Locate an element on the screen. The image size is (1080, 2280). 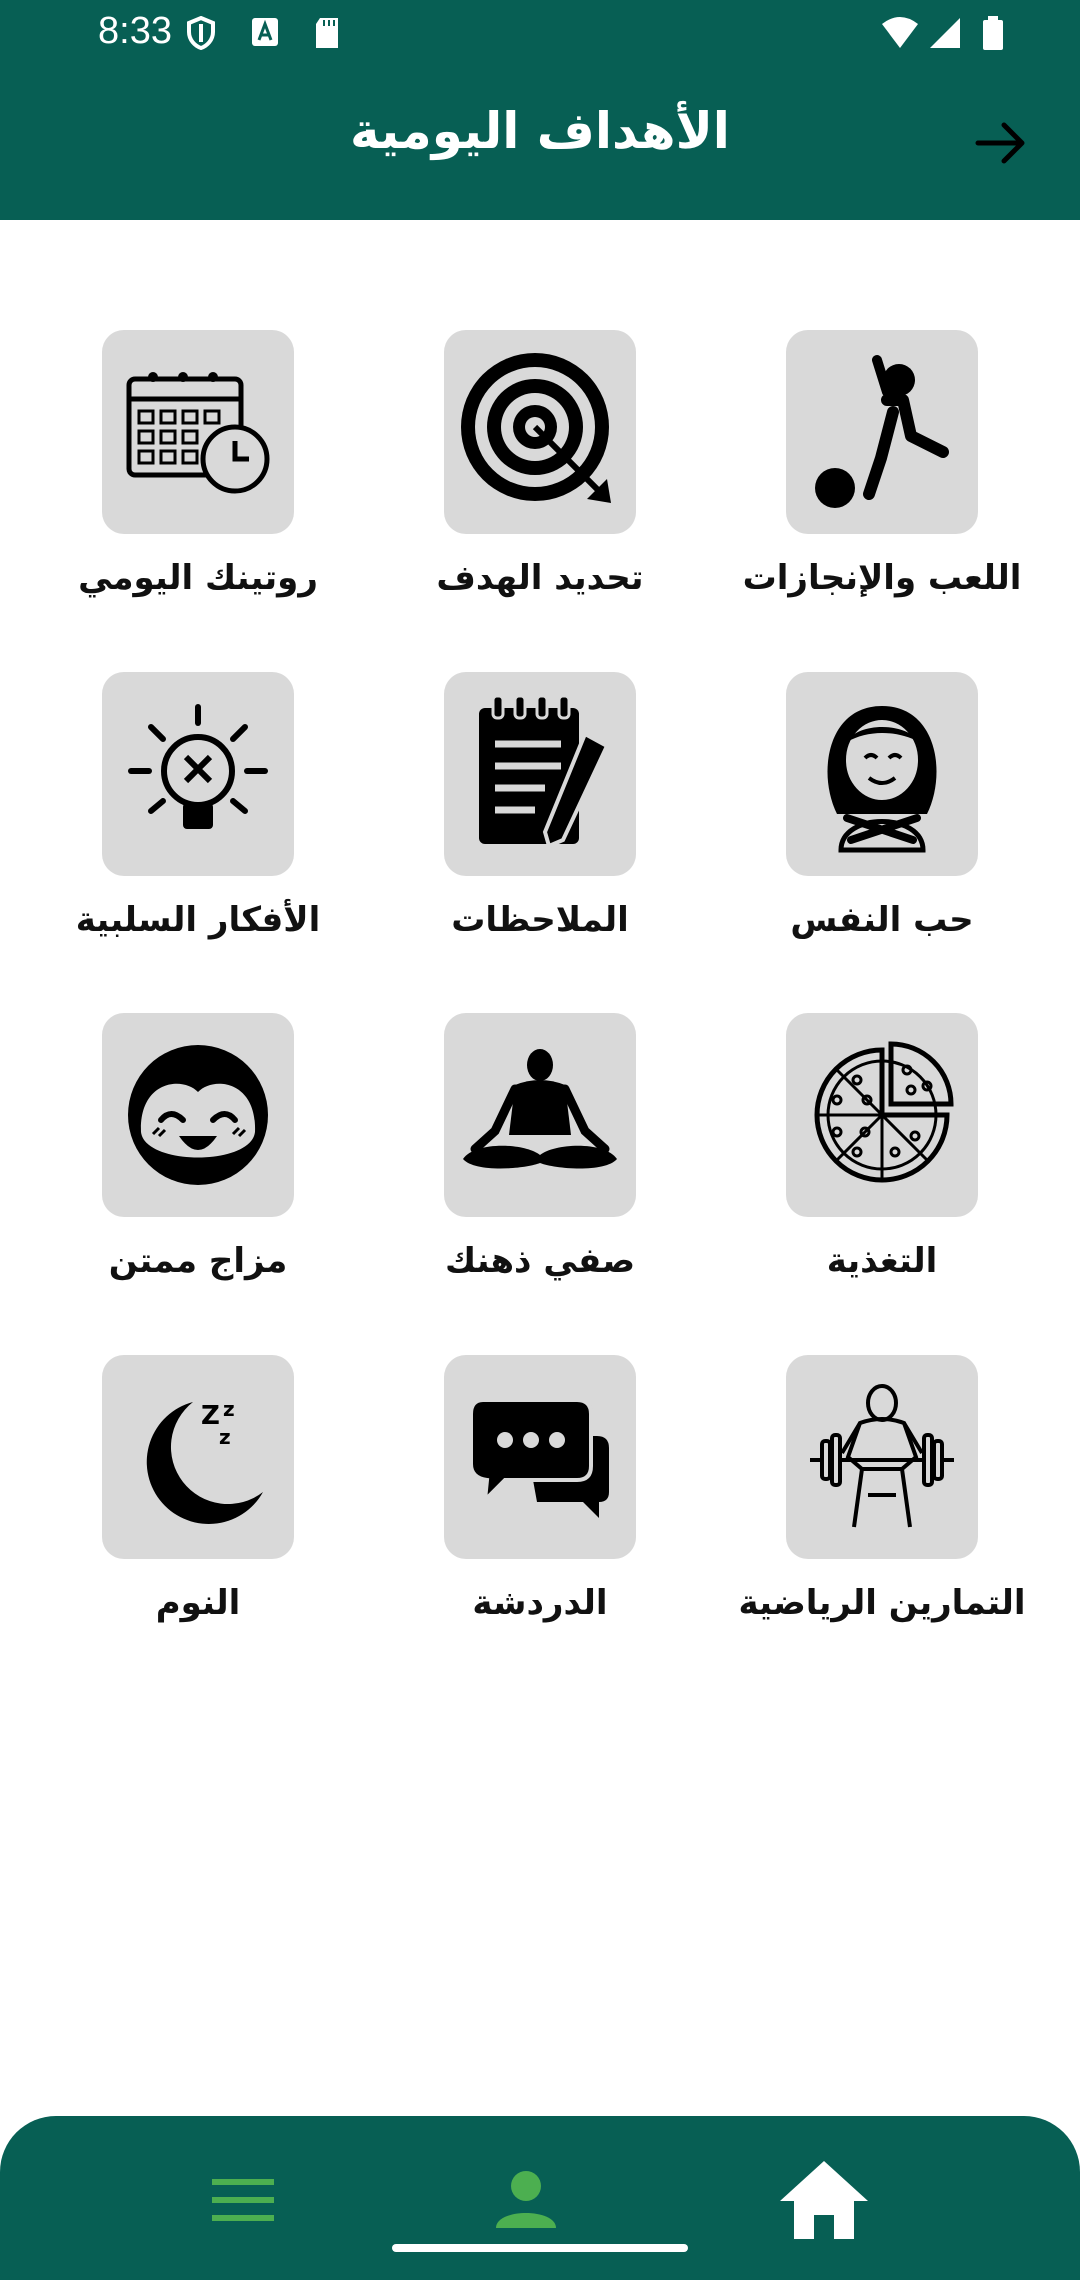
grid-item-clear-mind: صفي ذهنك is located at coordinates (524, 1163).